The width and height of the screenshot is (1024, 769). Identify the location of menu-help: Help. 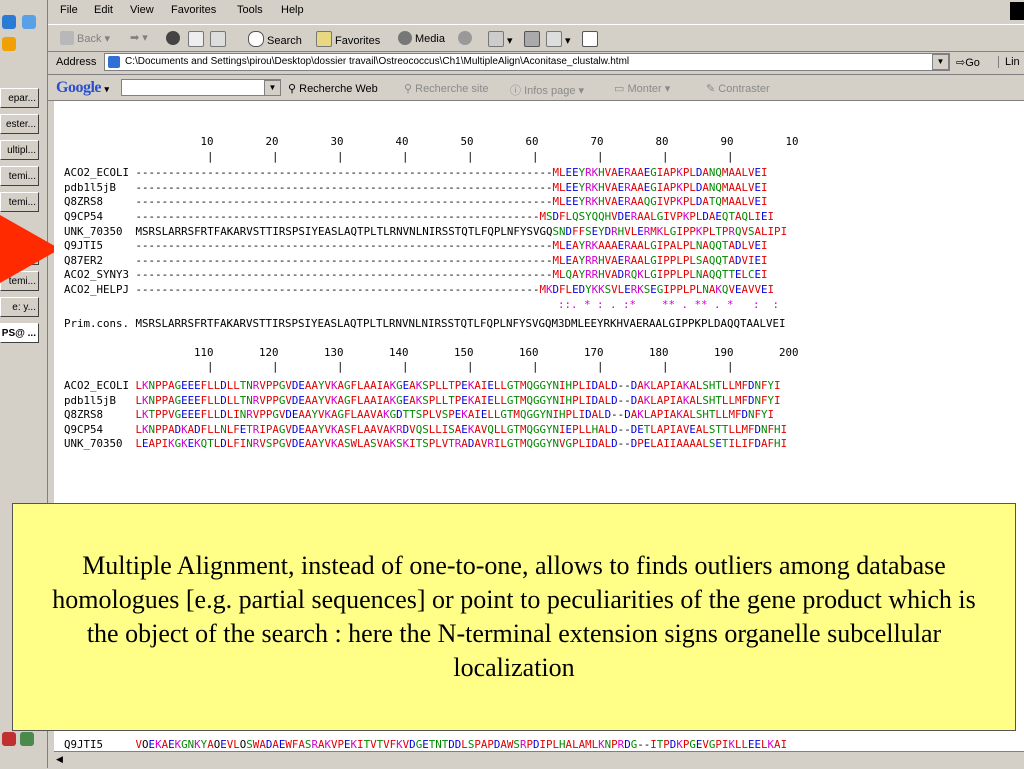
(292, 10).